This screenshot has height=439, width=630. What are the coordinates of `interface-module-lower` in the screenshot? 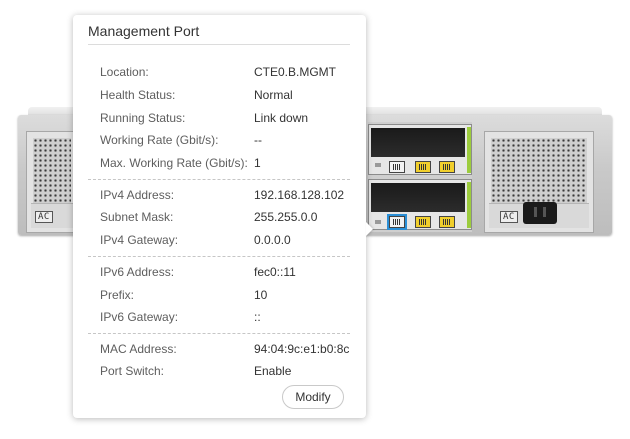 It's located at (420, 204).